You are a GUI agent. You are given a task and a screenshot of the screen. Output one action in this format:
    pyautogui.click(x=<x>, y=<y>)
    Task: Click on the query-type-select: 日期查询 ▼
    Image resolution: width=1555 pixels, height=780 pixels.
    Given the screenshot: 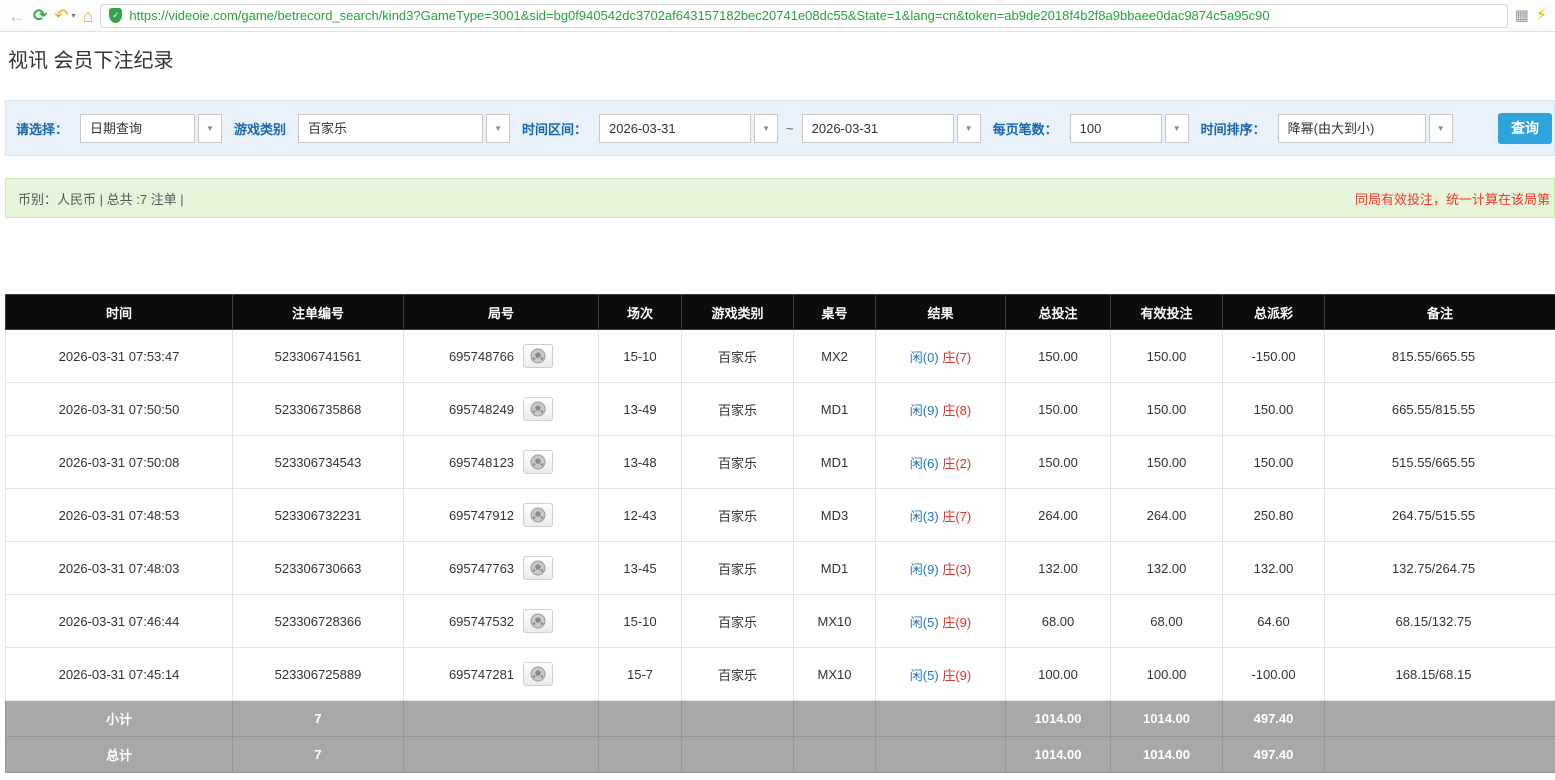 What is the action you would take?
    pyautogui.click(x=151, y=128)
    